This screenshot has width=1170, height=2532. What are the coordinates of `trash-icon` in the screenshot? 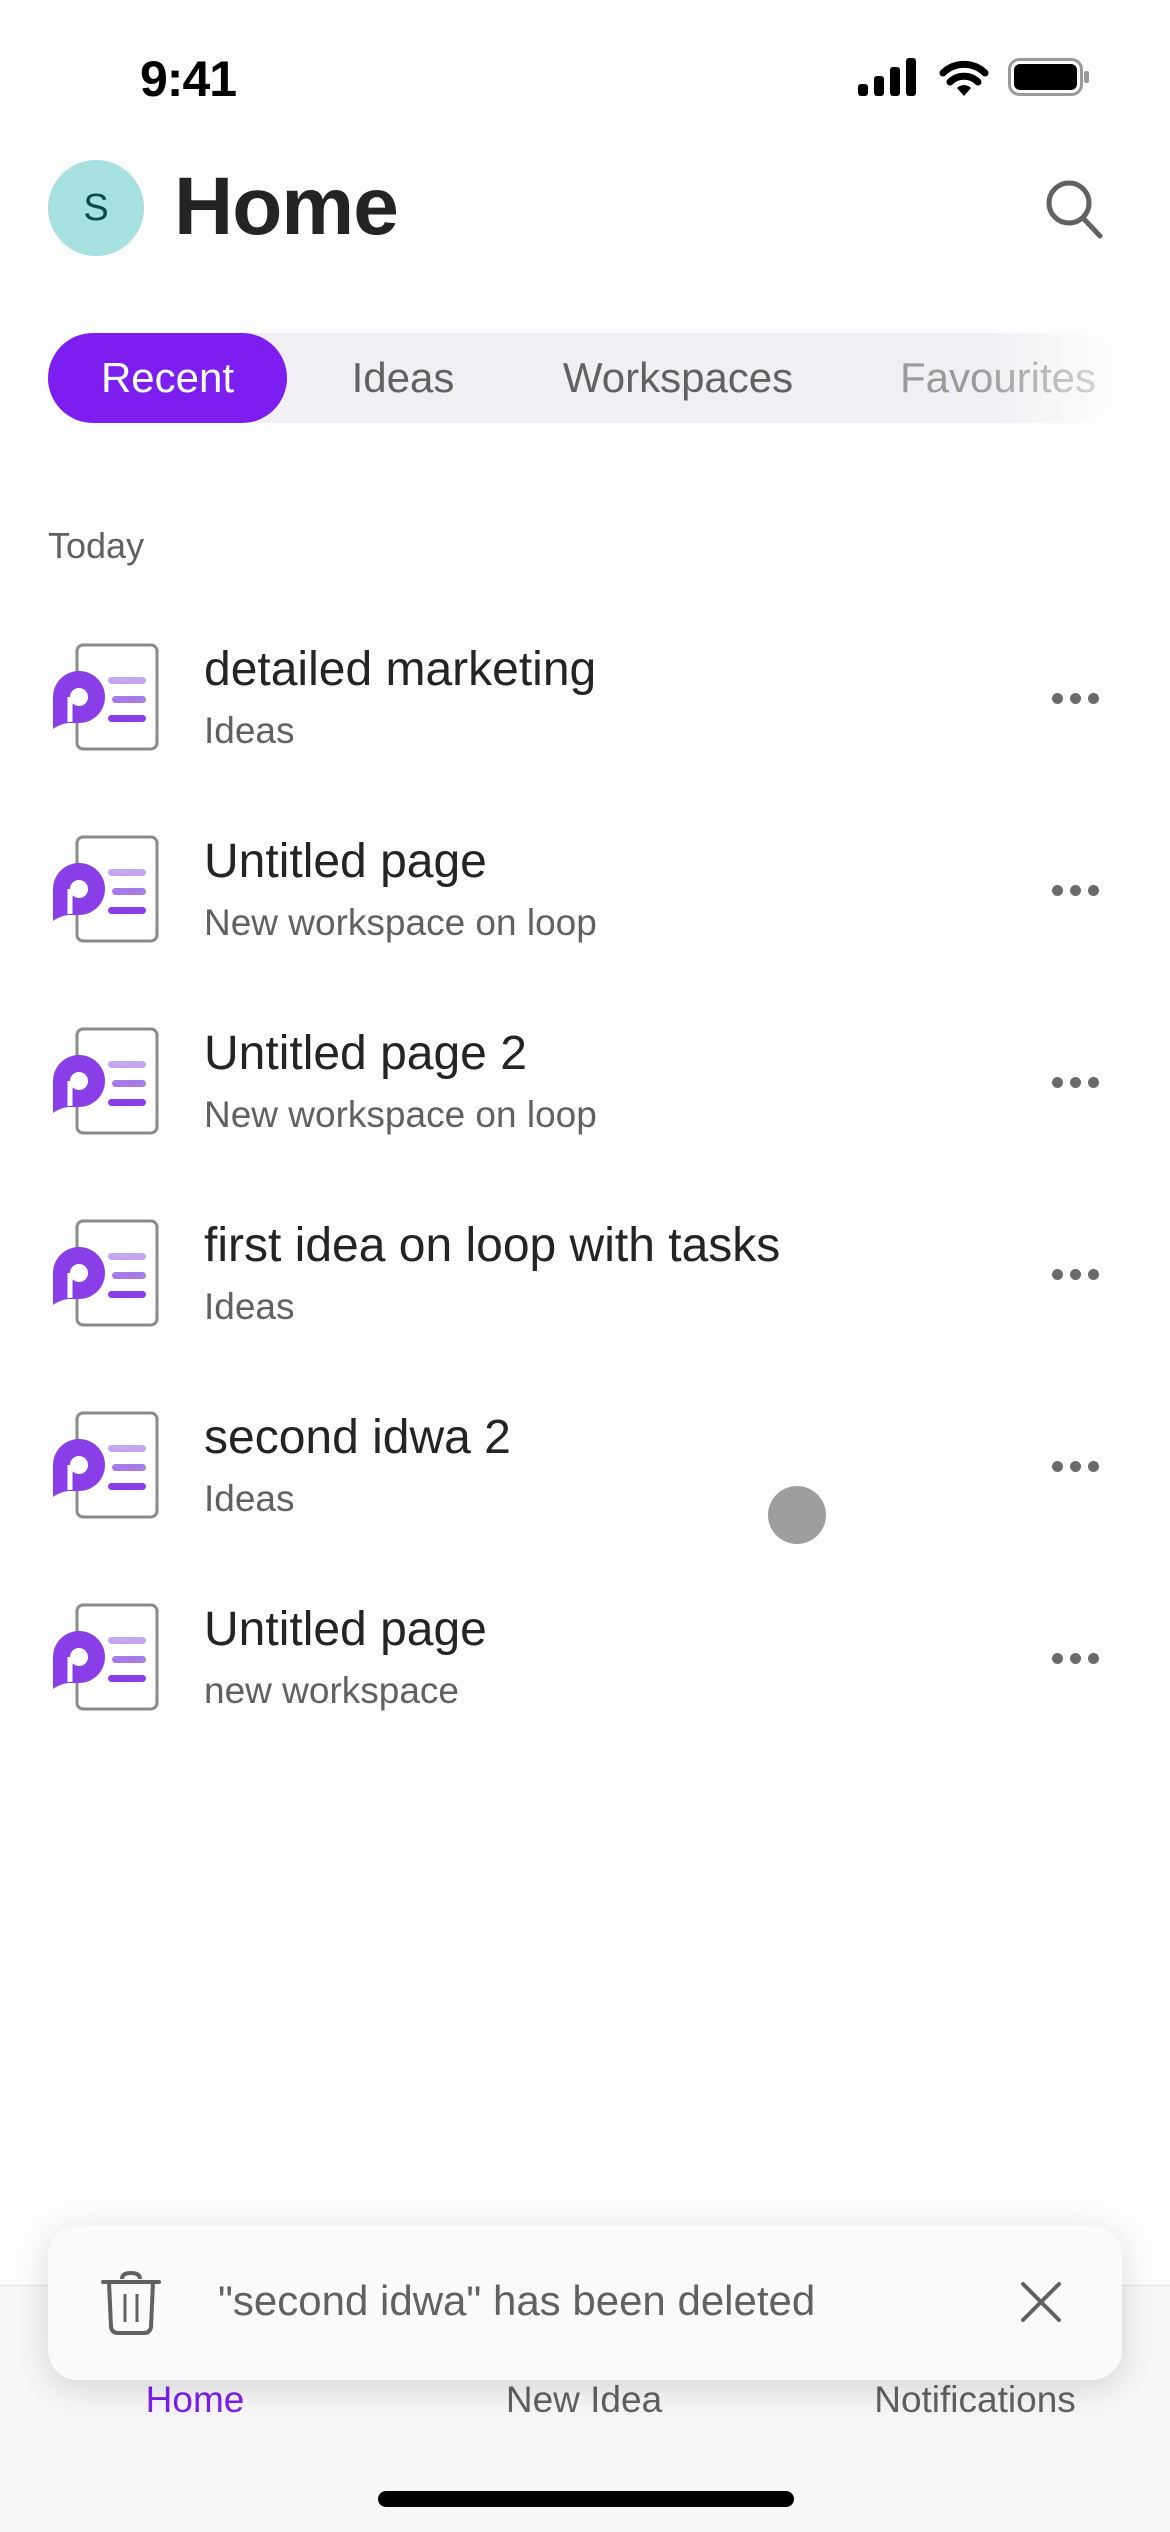 It's located at (131, 2302).